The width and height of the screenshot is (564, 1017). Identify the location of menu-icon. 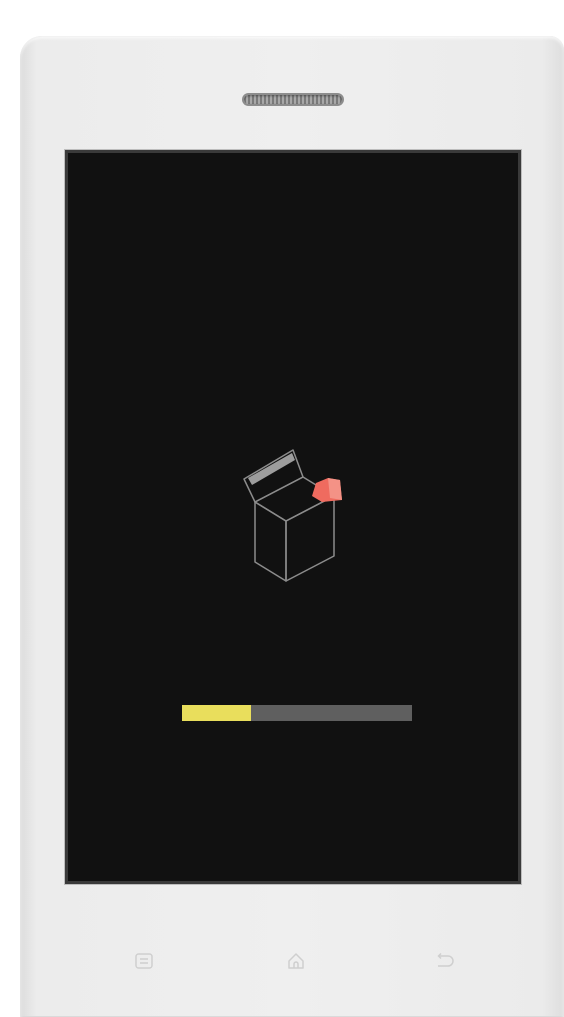
(144, 961).